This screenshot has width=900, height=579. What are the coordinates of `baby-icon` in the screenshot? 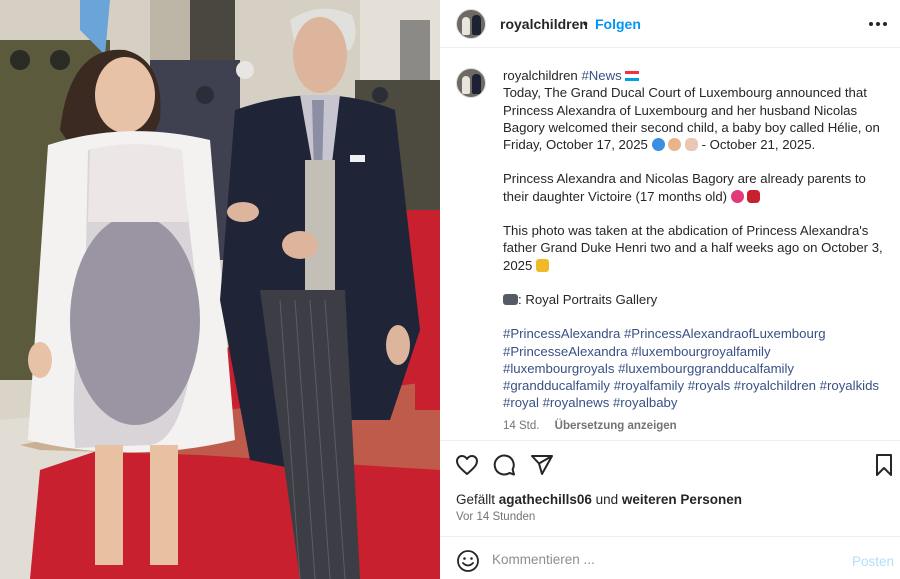 It's located at (675, 145).